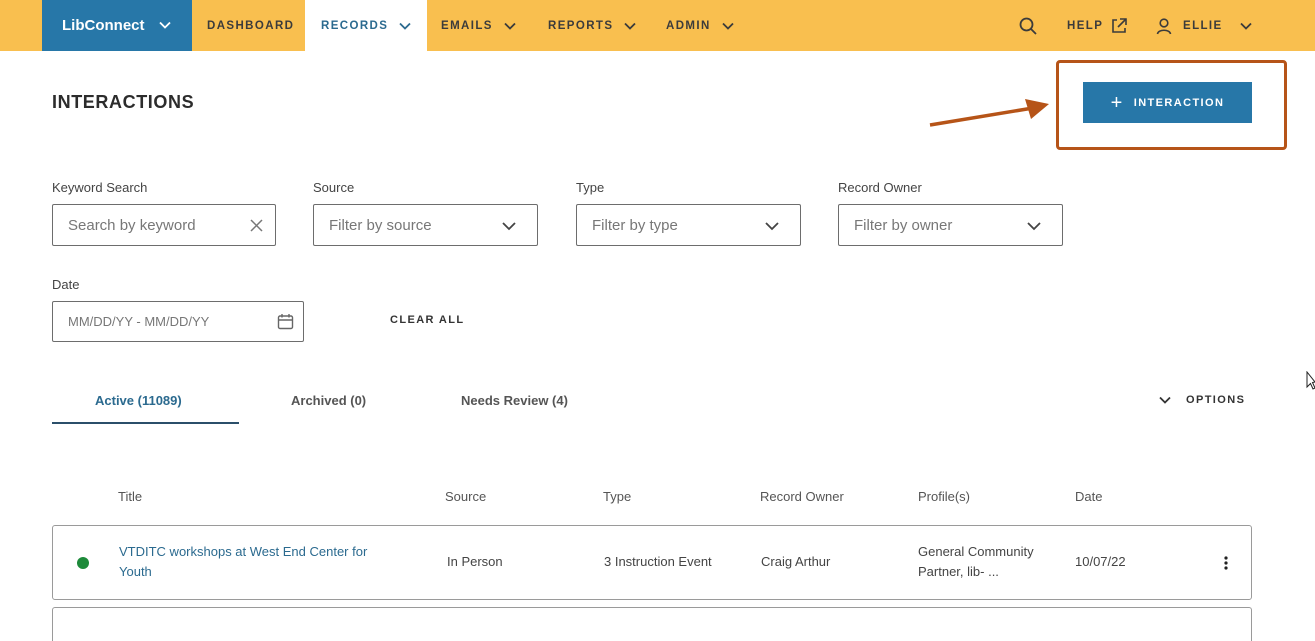 The image size is (1315, 641). I want to click on row-title-line: Youth, so click(135, 571).